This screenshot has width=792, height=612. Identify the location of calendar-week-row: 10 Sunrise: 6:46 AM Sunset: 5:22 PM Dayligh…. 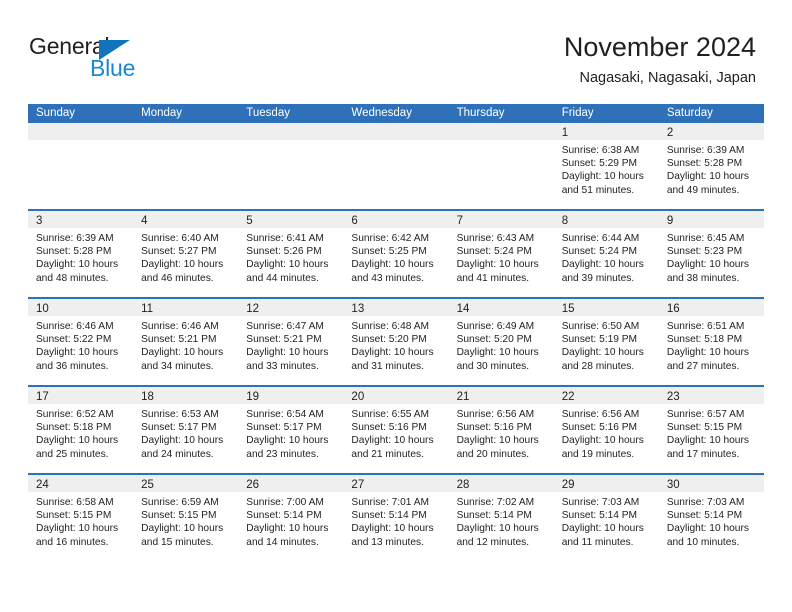
(396, 343).